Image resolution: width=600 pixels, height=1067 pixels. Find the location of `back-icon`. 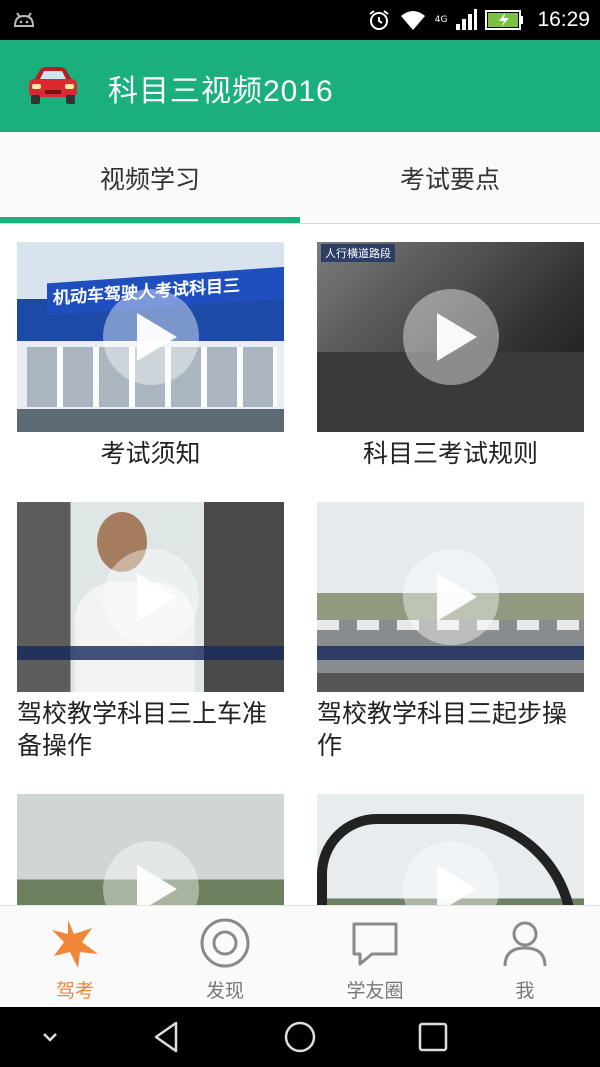

back-icon is located at coordinates (168, 1037).